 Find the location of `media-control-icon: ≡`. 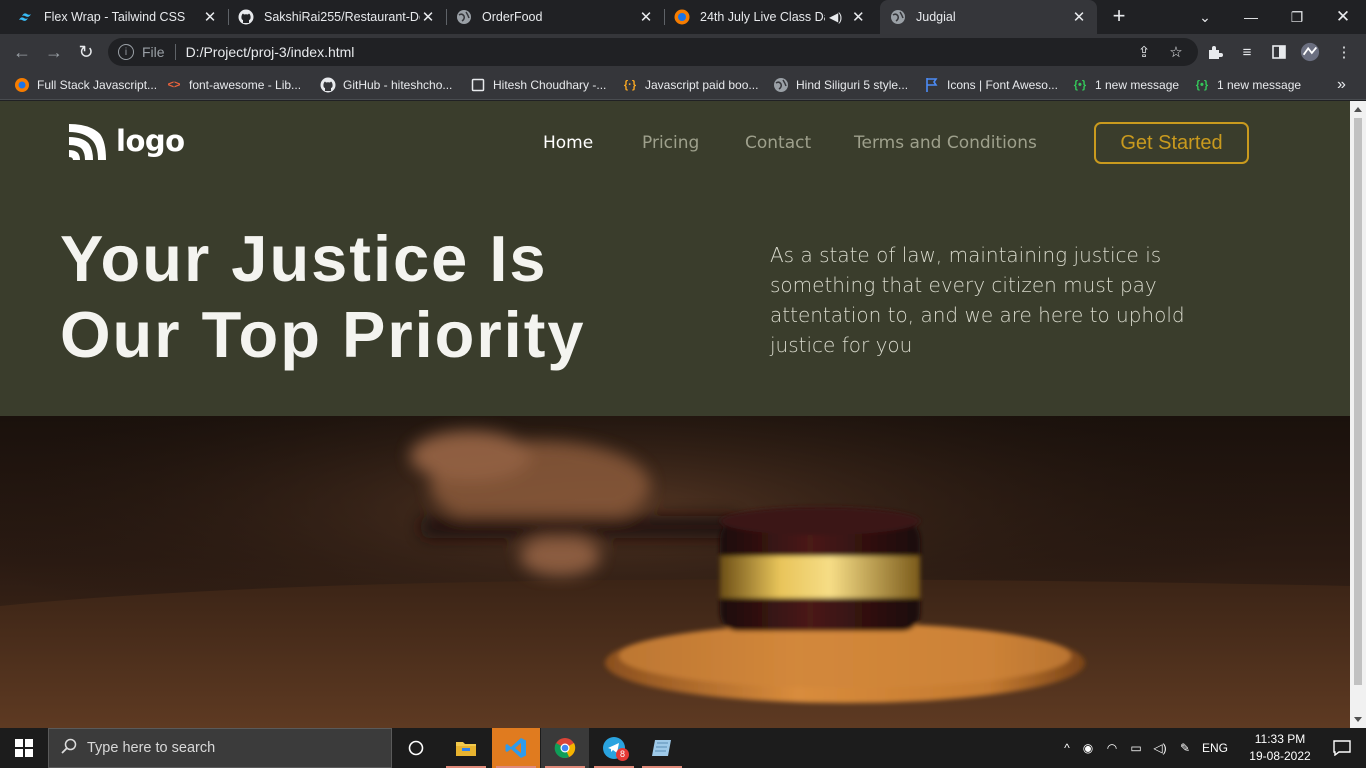

media-control-icon: ≡ is located at coordinates (1247, 52).